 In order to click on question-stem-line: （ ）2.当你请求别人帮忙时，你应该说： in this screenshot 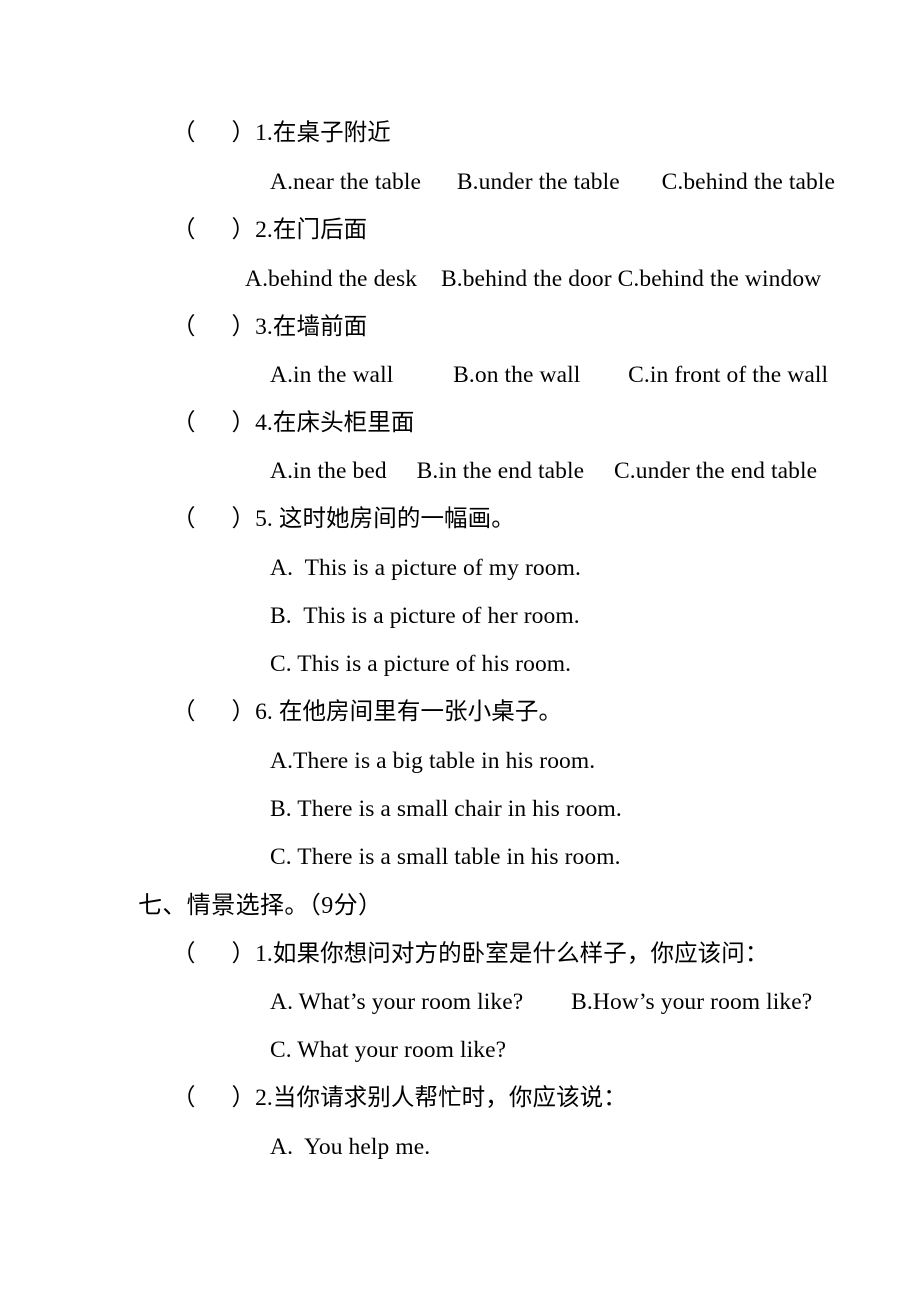, I will do `click(399, 1098)`.